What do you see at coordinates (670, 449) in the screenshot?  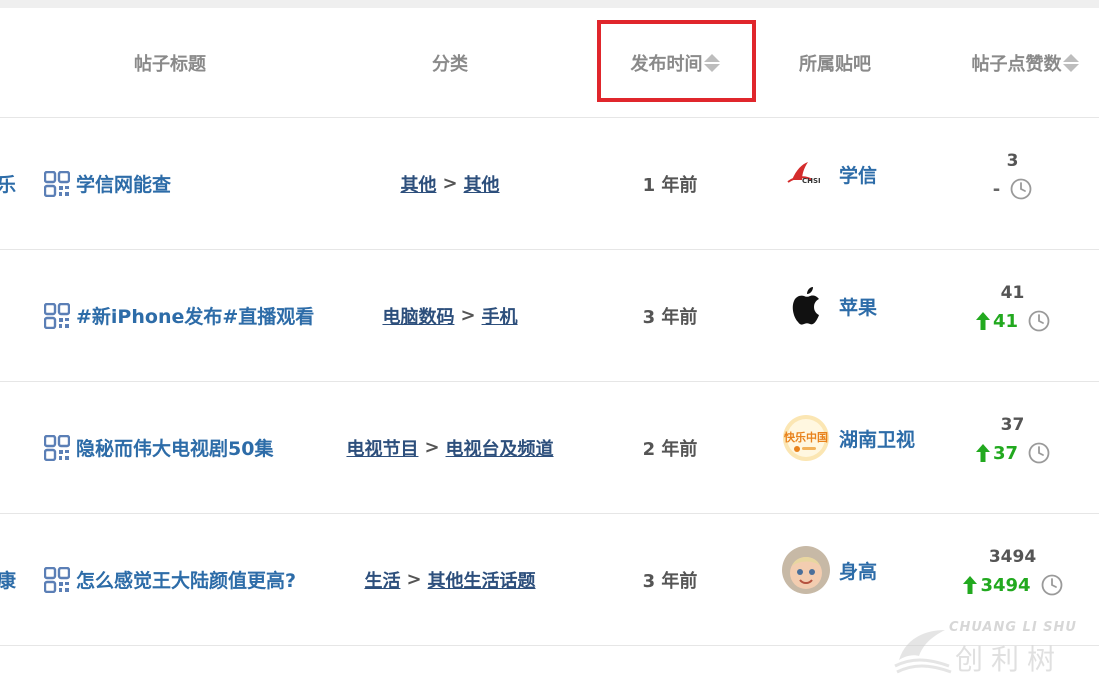 I see `publish-time: 2 年前` at bounding box center [670, 449].